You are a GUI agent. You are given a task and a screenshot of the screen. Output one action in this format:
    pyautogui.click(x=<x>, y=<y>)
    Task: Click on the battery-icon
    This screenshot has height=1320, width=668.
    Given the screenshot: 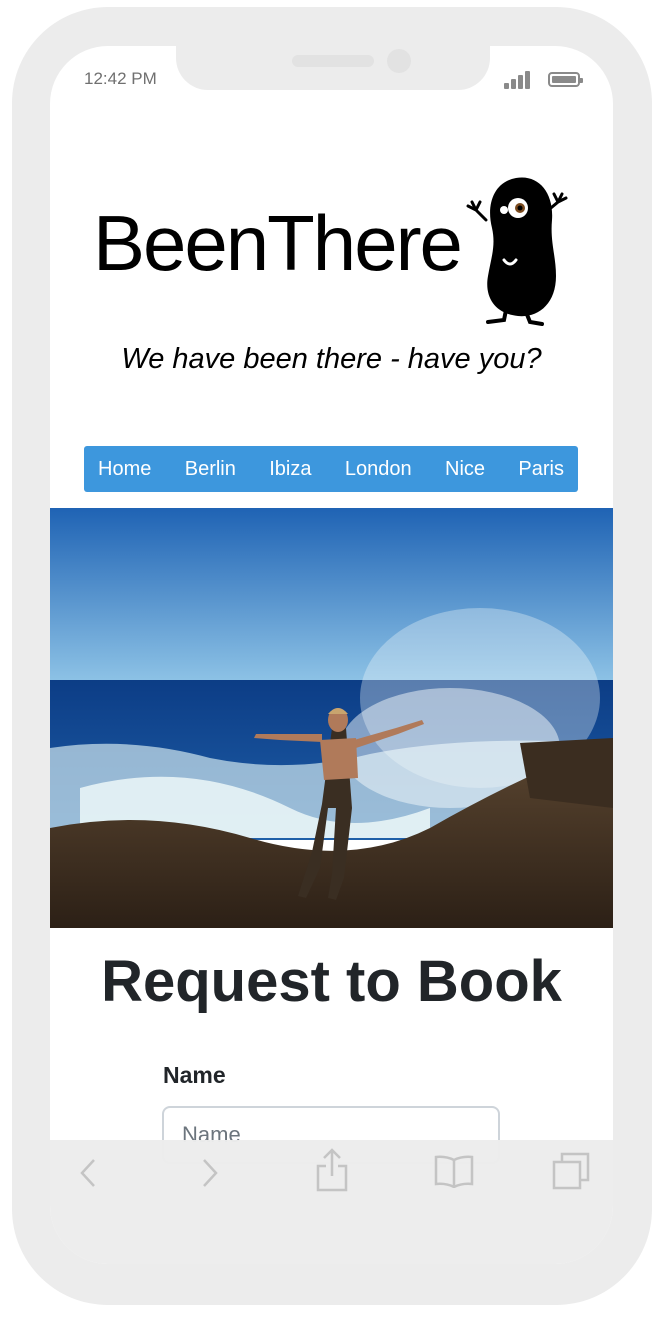 What is the action you would take?
    pyautogui.click(x=565, y=79)
    